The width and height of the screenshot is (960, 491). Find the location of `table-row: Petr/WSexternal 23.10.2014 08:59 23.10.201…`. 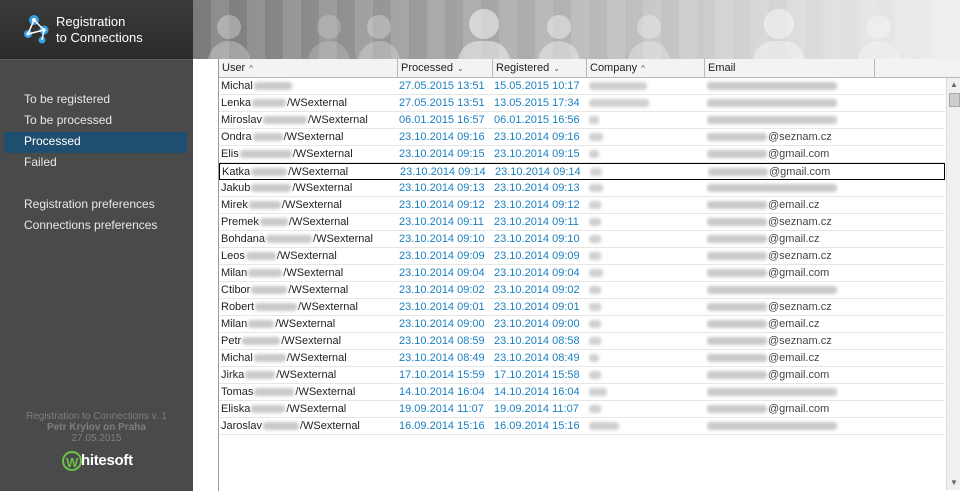

table-row: Petr/WSexternal 23.10.2014 08:59 23.10.201… is located at coordinates (582, 341).